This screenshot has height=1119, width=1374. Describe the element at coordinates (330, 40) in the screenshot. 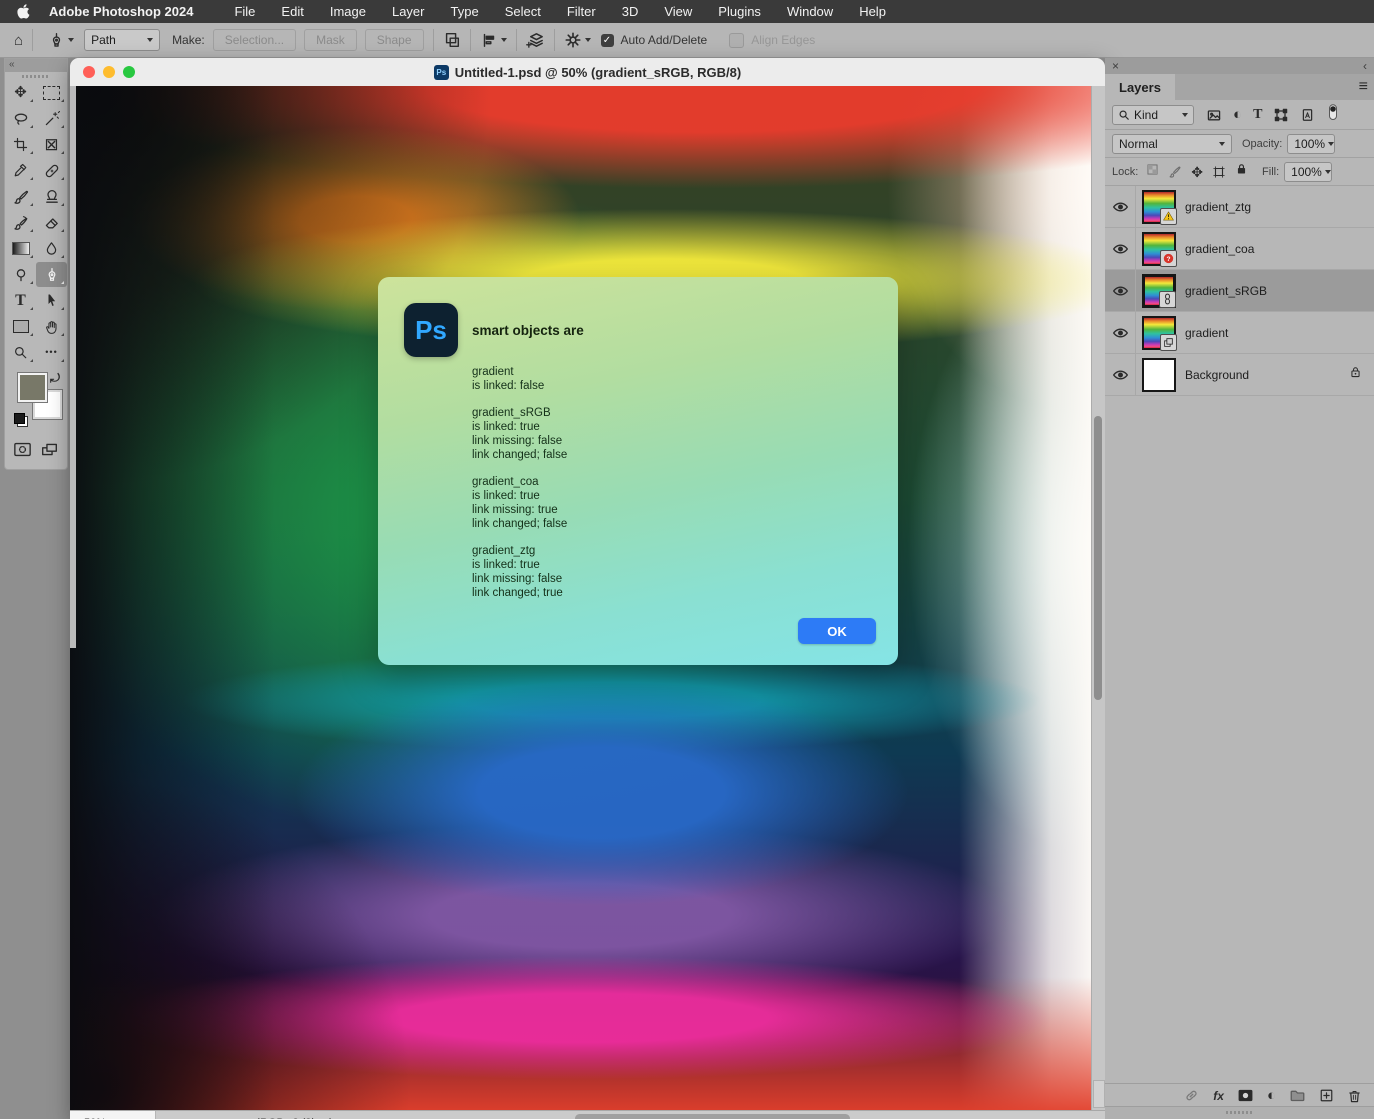

I see `make-mask-button: Mask` at that location.